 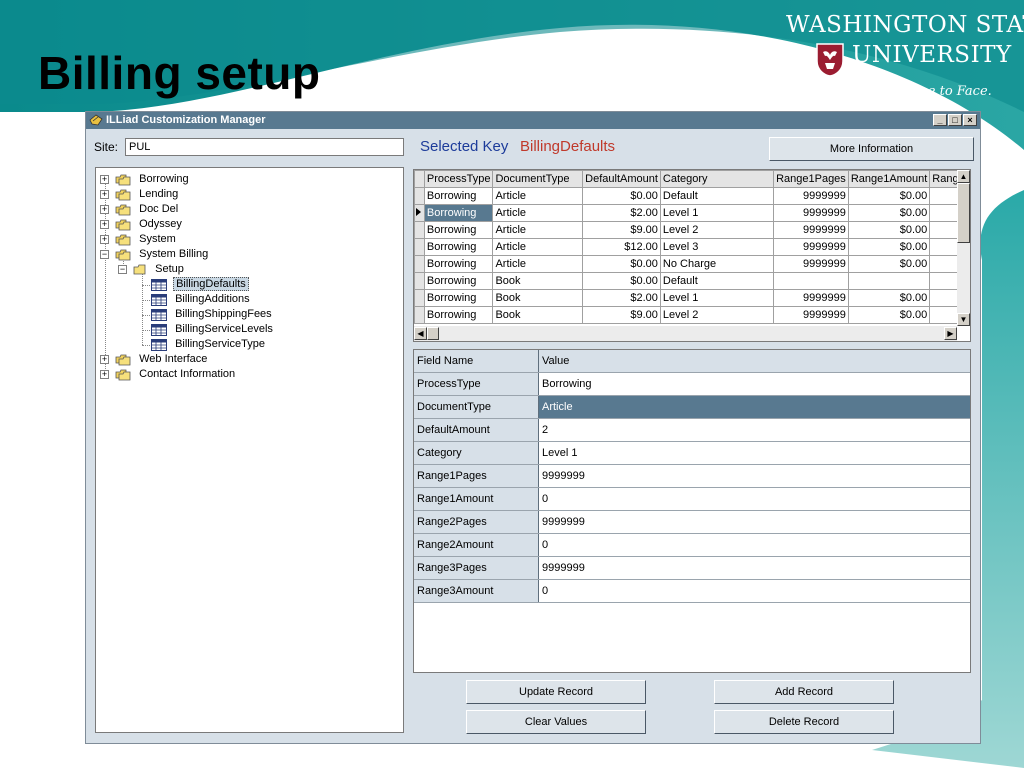 What do you see at coordinates (717, 264) in the screenshot?
I see `table-cell: No Charge` at bounding box center [717, 264].